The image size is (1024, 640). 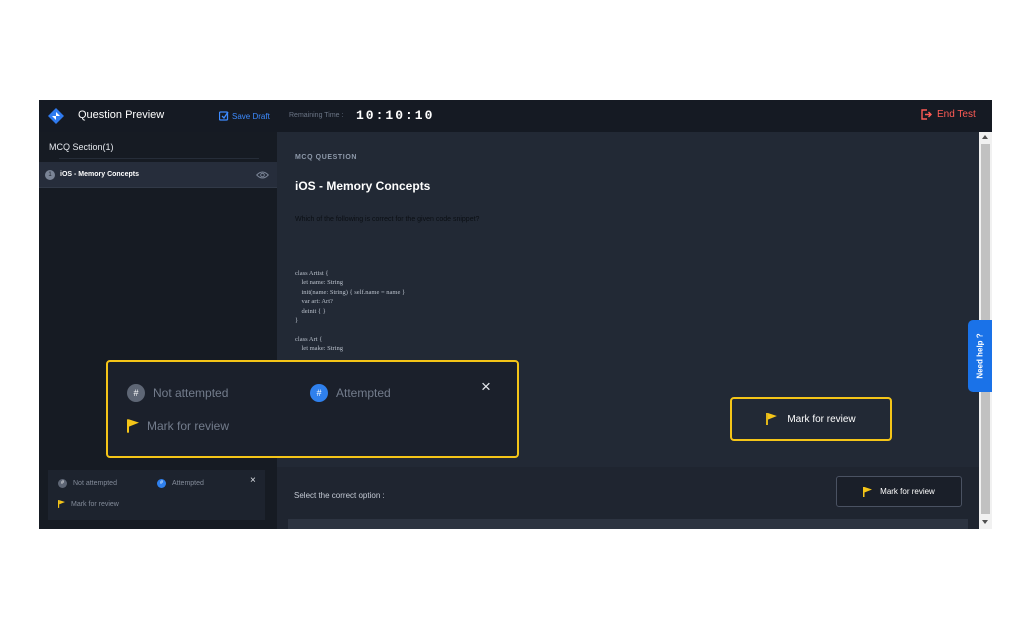 I want to click on mark-for-review-button-label: Mark for review, so click(x=907, y=491).